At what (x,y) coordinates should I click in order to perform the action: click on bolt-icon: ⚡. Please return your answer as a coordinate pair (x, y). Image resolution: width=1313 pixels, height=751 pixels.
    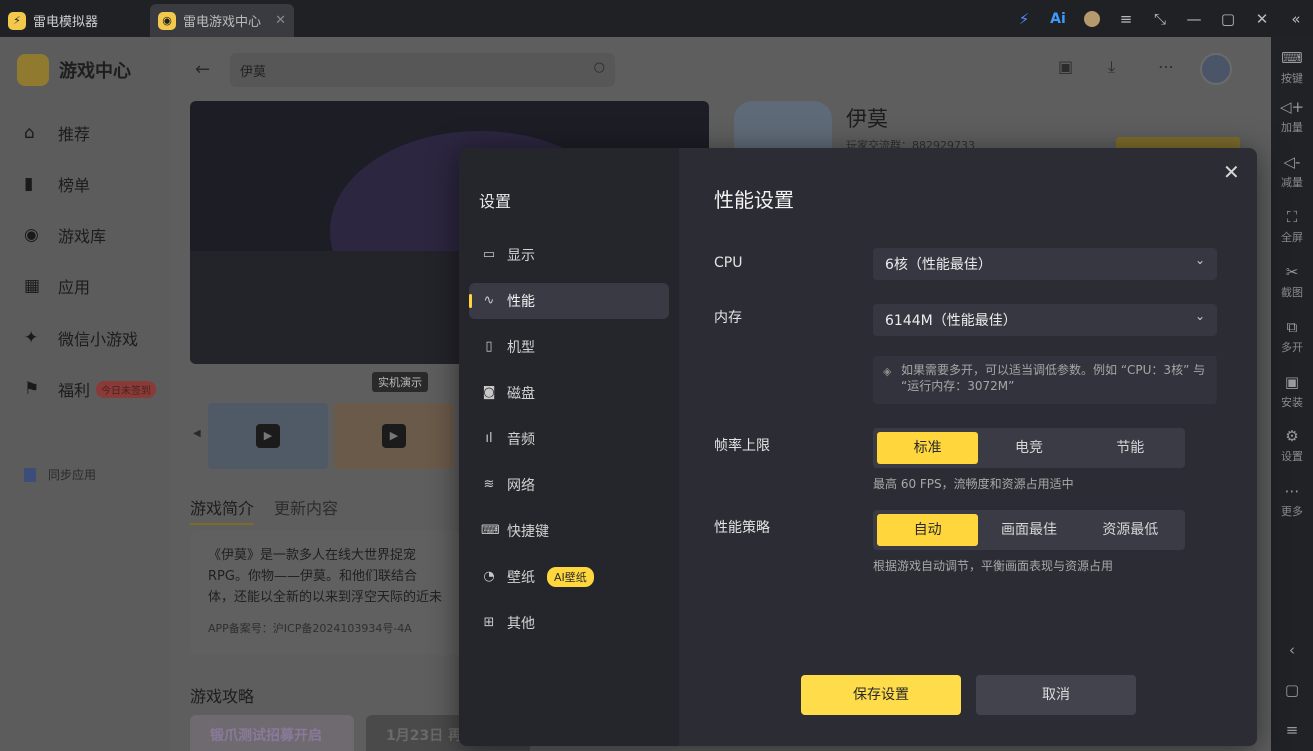
    Looking at the image, I should click on (1024, 19).